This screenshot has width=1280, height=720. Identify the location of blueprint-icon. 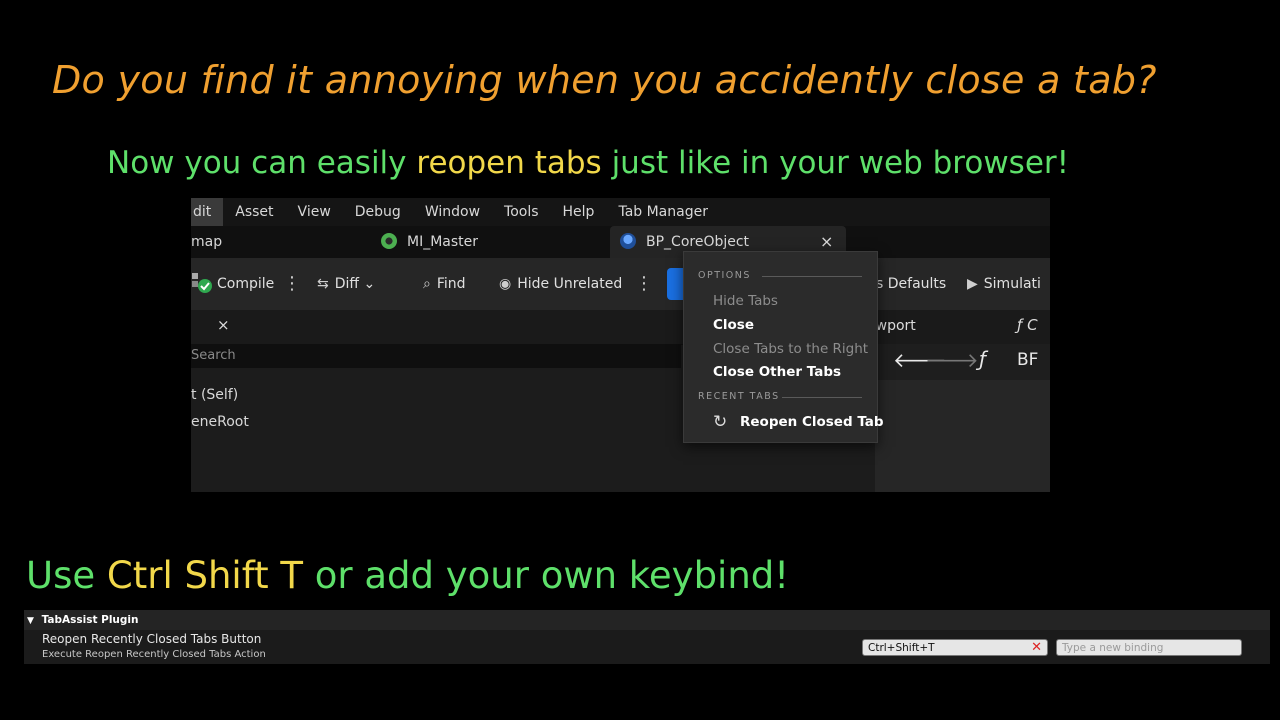
(628, 241).